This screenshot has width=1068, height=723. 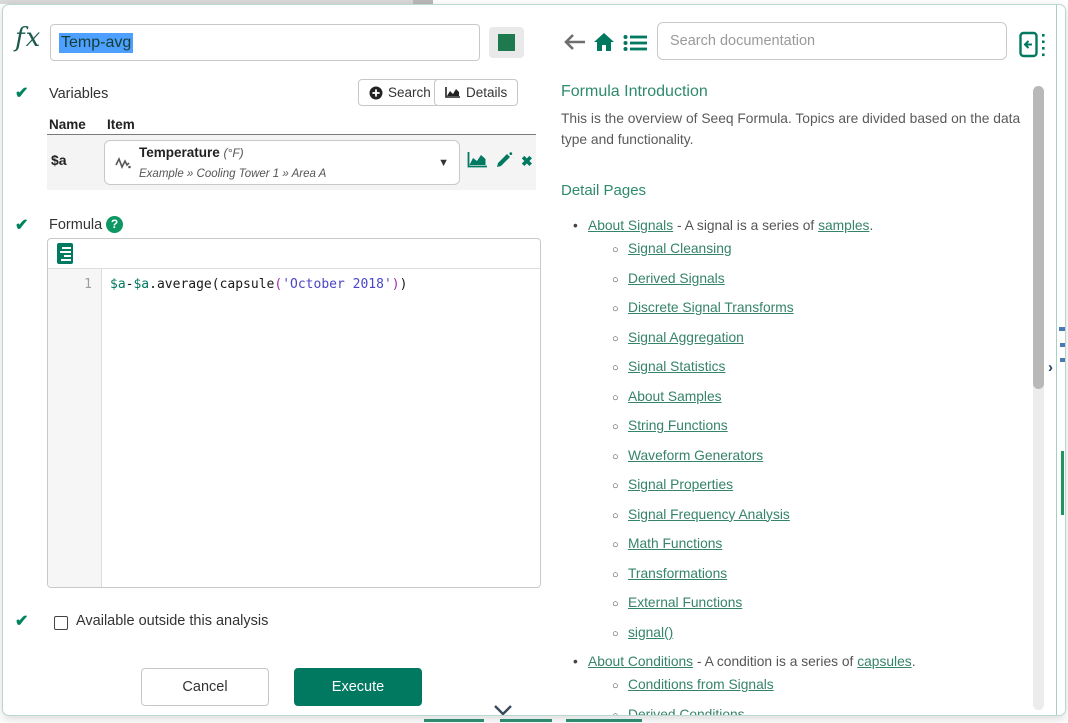 I want to click on code-token: $a, so click(x=141, y=284).